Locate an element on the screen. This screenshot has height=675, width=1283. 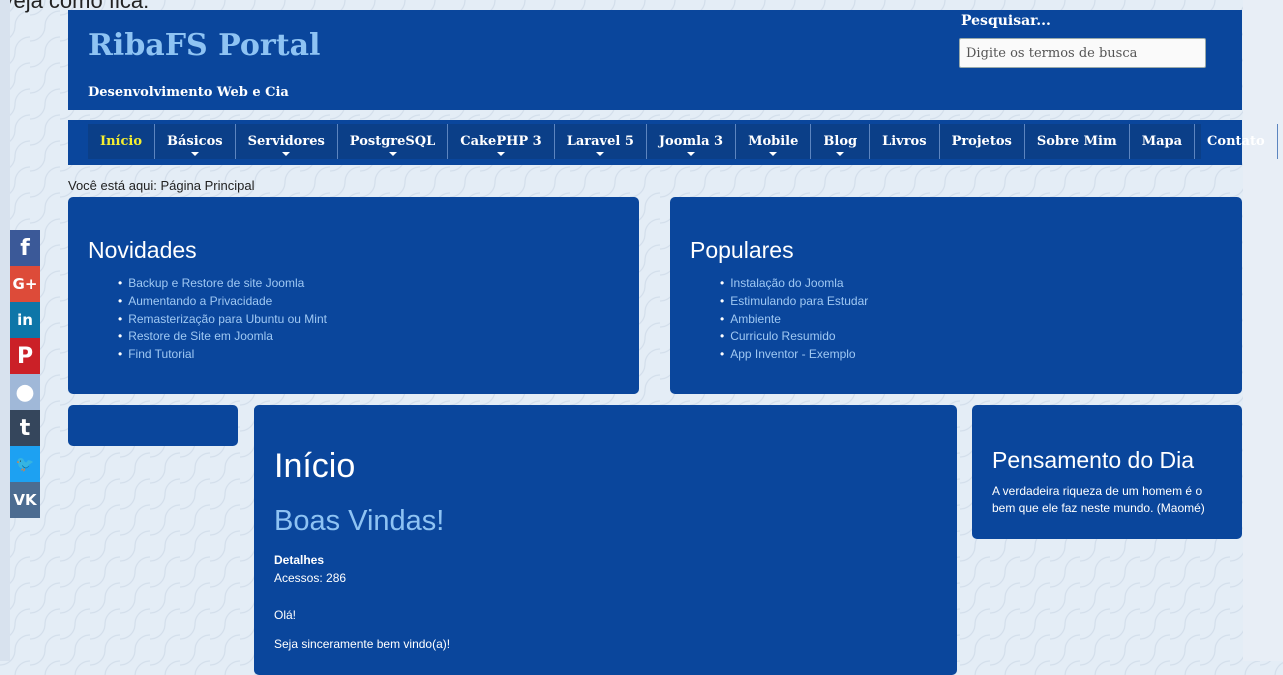
list-item-link: App Inventor - Exemplo is located at coordinates (799, 355).